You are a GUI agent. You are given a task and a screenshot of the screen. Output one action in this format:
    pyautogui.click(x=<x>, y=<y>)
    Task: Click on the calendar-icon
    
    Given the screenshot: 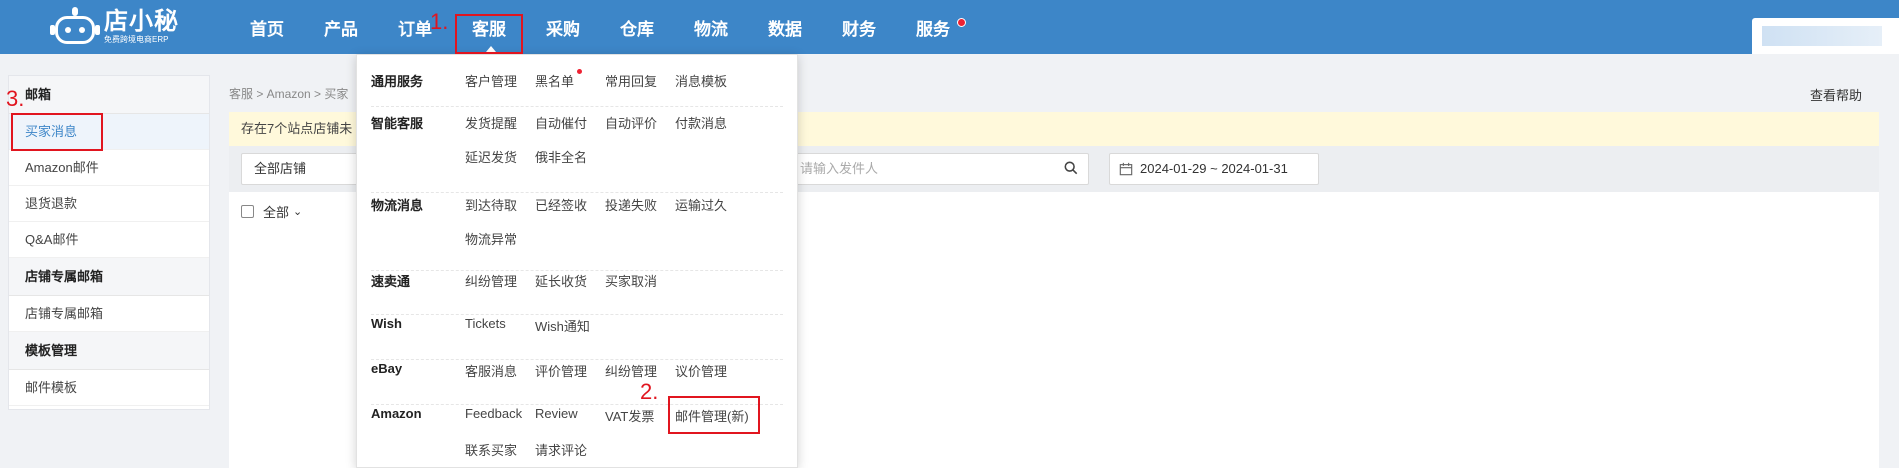 What is the action you would take?
    pyautogui.click(x=1126, y=169)
    